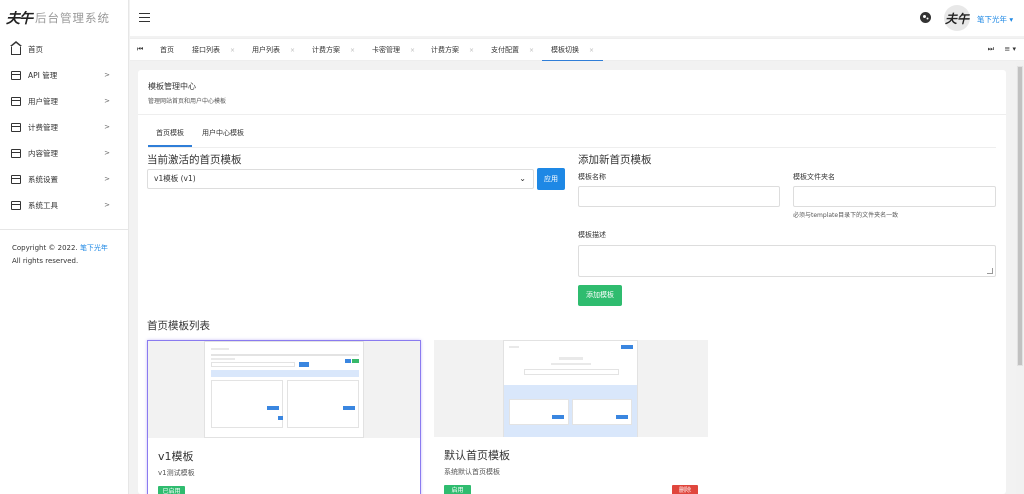  I want to click on tab-template-switch: 模板切换 ×, so click(573, 50).